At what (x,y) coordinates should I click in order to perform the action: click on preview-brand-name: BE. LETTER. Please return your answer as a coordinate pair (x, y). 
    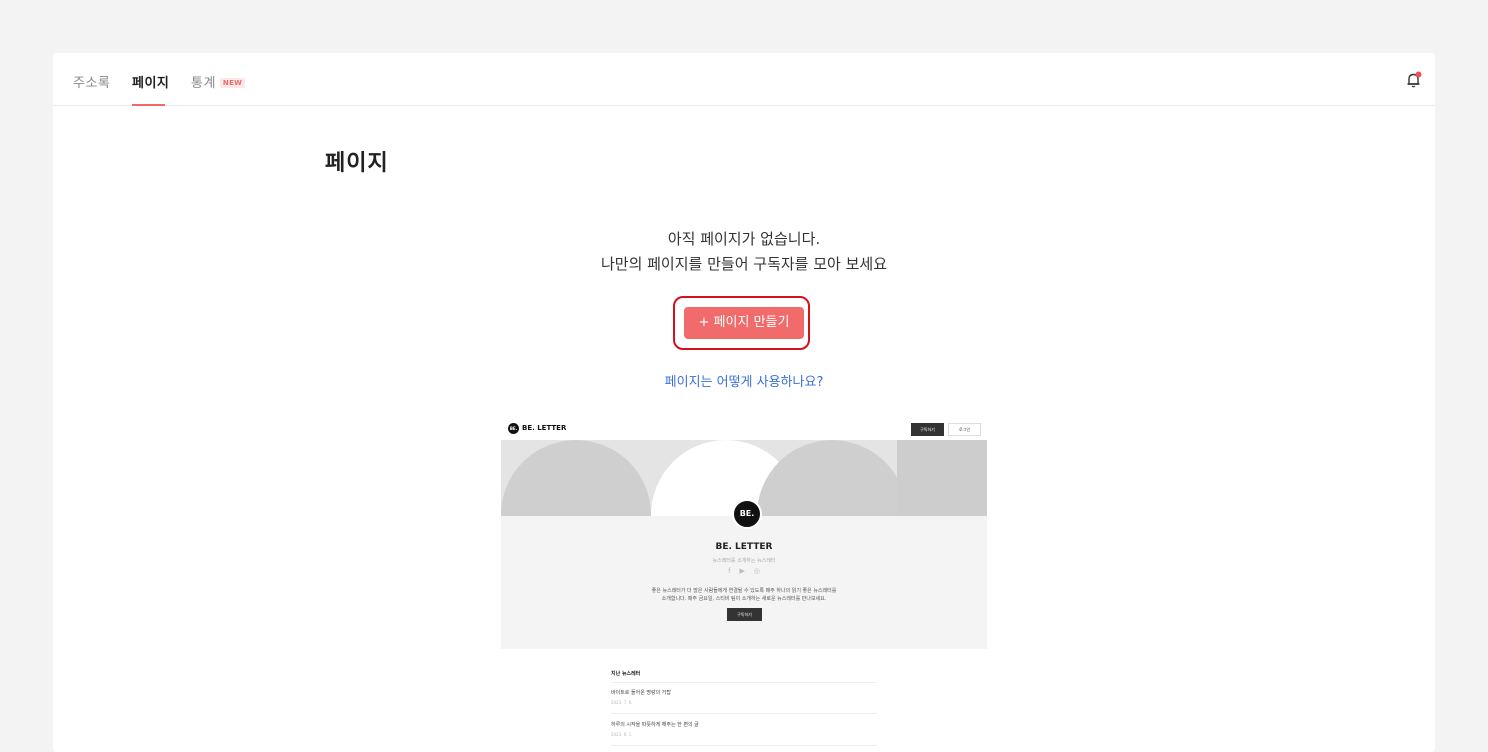
    Looking at the image, I should click on (544, 428).